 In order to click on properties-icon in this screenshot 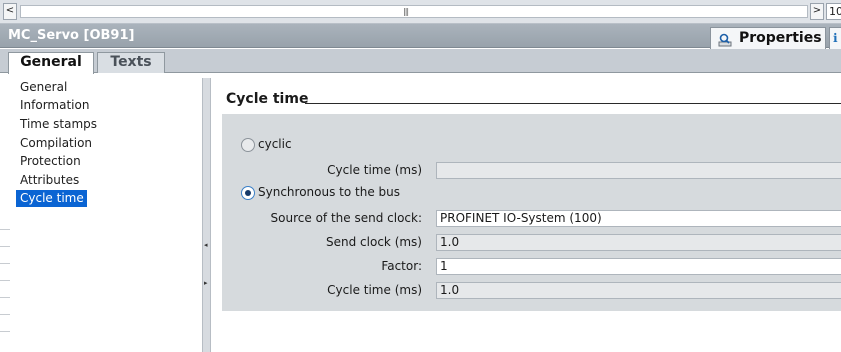, I will do `click(725, 40)`.